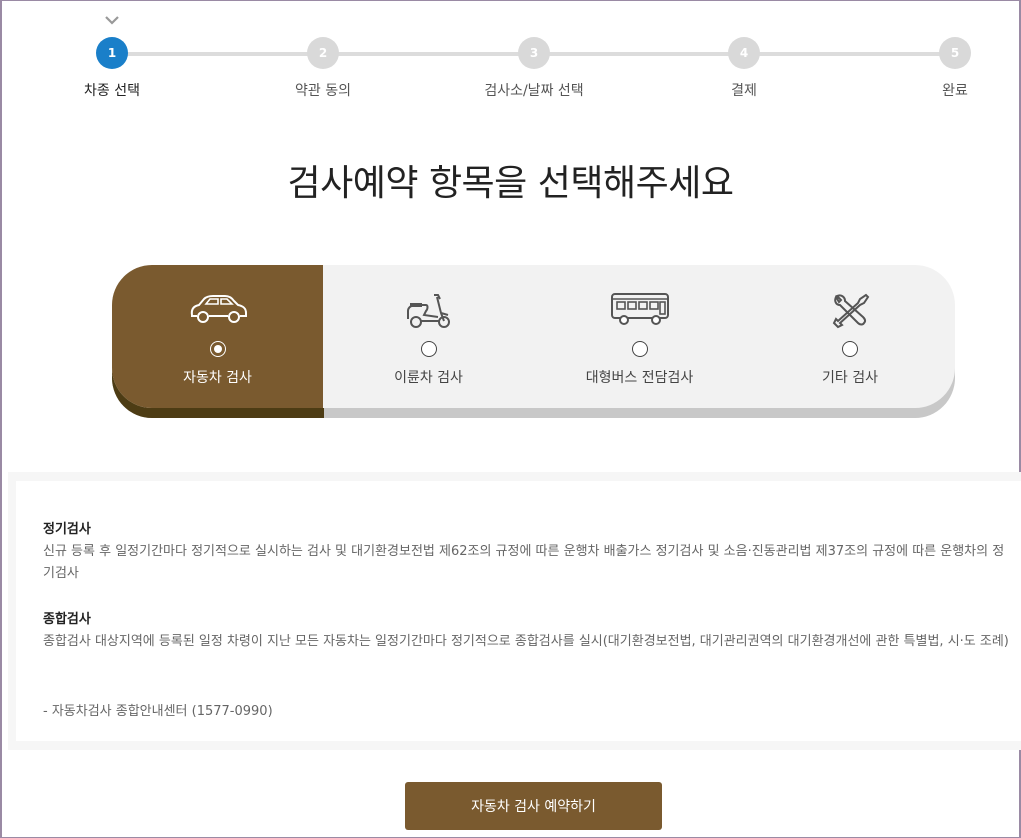 This screenshot has width=1021, height=838. I want to click on step-5: 5 완료, so click(948, 68).